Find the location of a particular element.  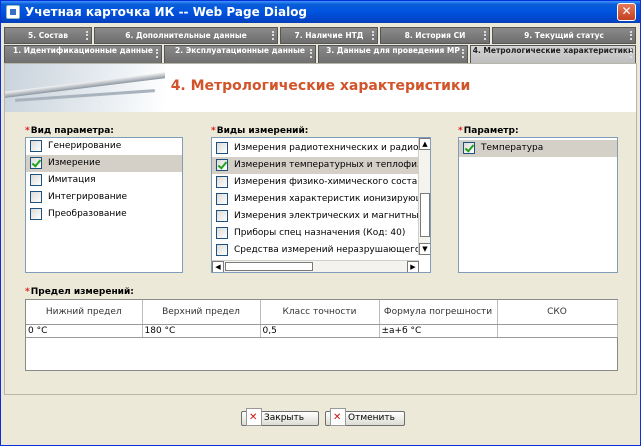

tab-label: 4. Метрологические характеристики is located at coordinates (553, 50).